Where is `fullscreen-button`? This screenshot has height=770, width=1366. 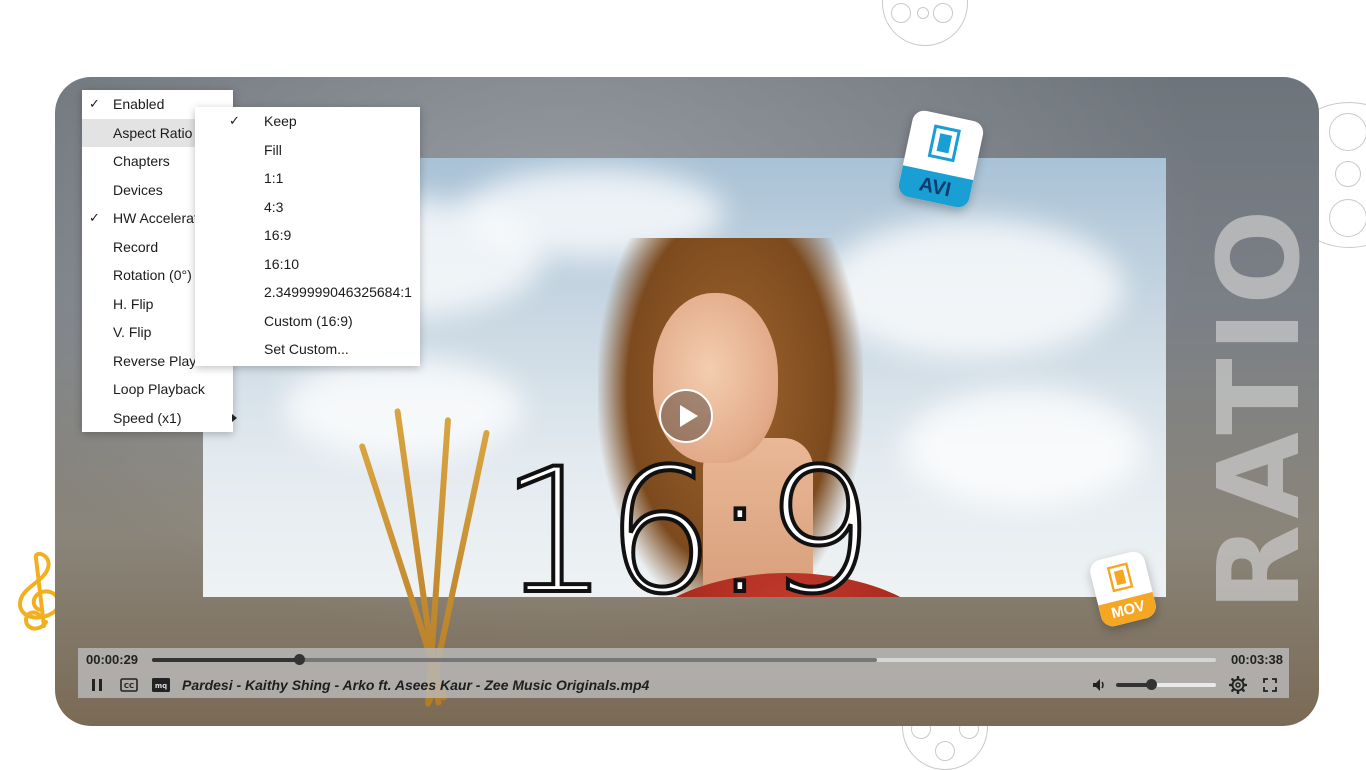 fullscreen-button is located at coordinates (1270, 685).